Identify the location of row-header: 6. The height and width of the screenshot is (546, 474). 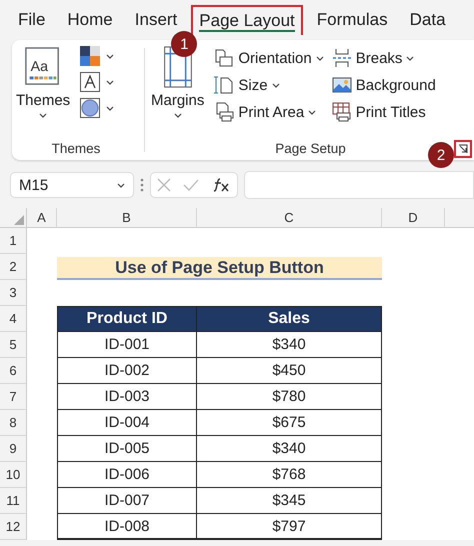
(13, 371).